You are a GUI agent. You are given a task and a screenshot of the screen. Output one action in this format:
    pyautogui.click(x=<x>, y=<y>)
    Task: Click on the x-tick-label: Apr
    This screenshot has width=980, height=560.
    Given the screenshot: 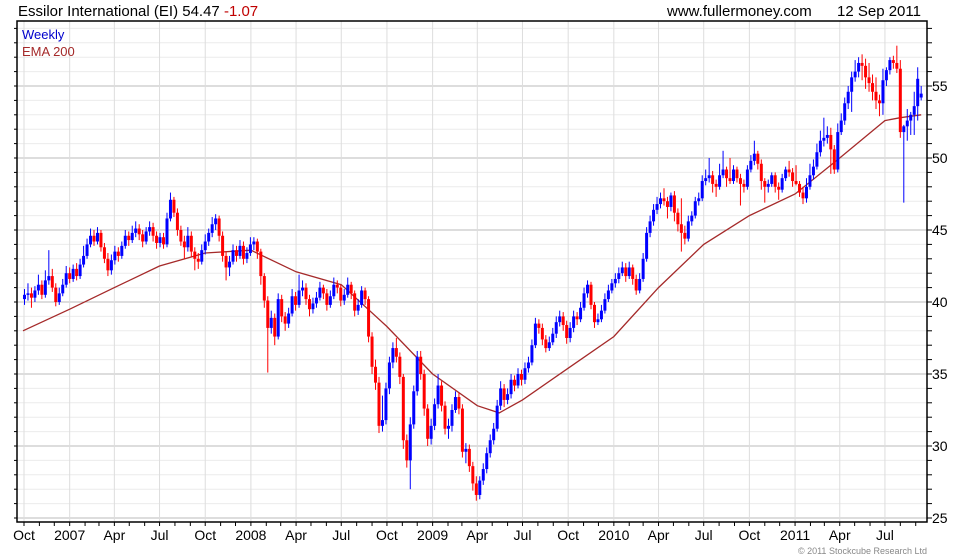 What is the action you would take?
    pyautogui.click(x=477, y=535)
    